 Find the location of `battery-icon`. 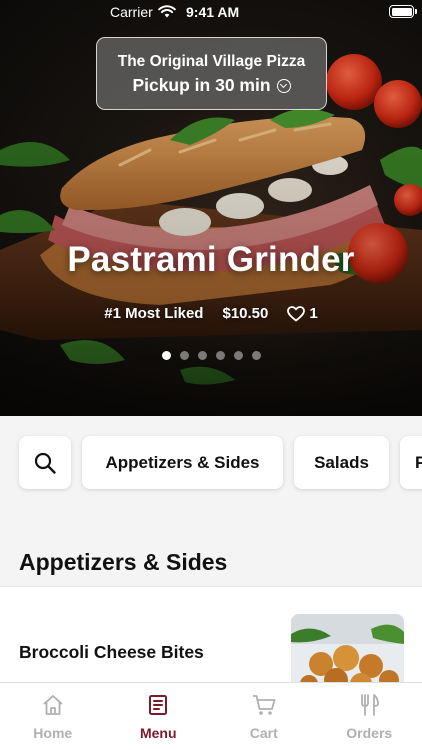

battery-icon is located at coordinates (403, 11).